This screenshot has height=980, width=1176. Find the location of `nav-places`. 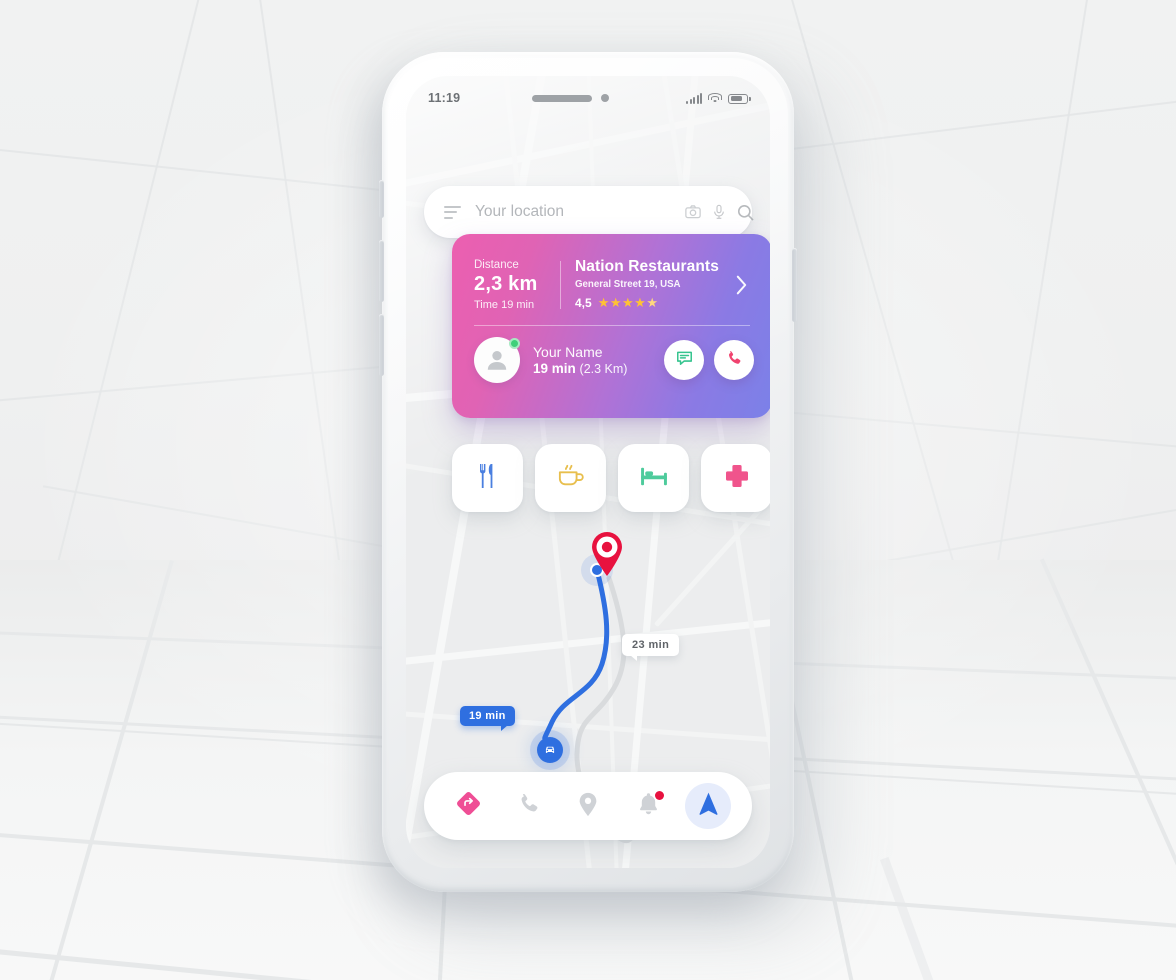

nav-places is located at coordinates (588, 806).